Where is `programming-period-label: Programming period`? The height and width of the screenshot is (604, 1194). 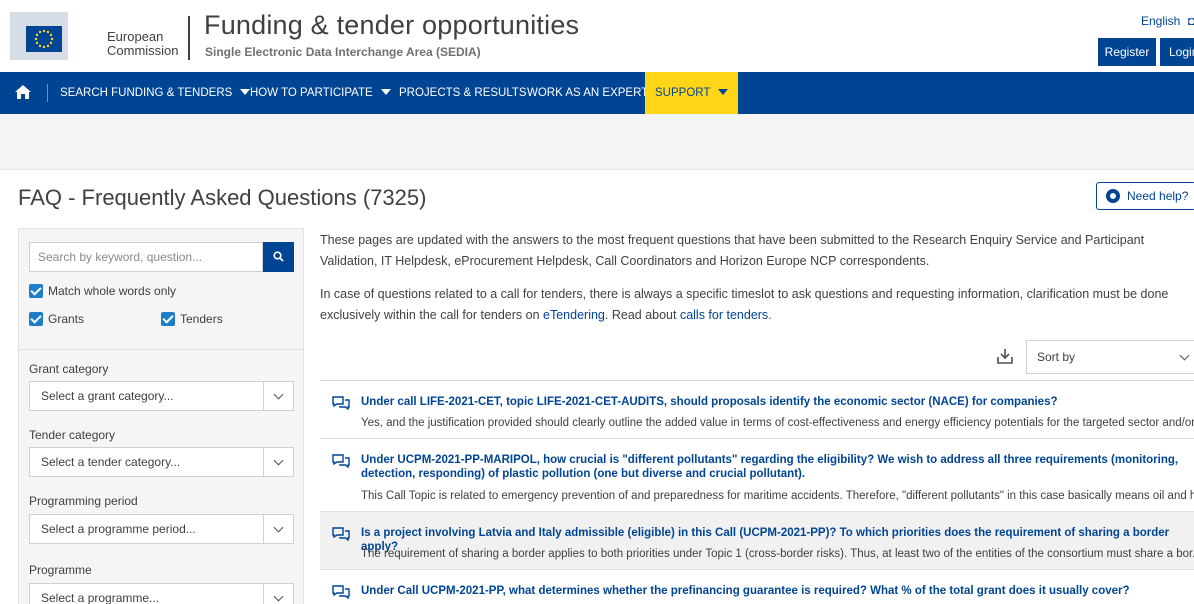
programming-period-label: Programming period is located at coordinates (83, 501).